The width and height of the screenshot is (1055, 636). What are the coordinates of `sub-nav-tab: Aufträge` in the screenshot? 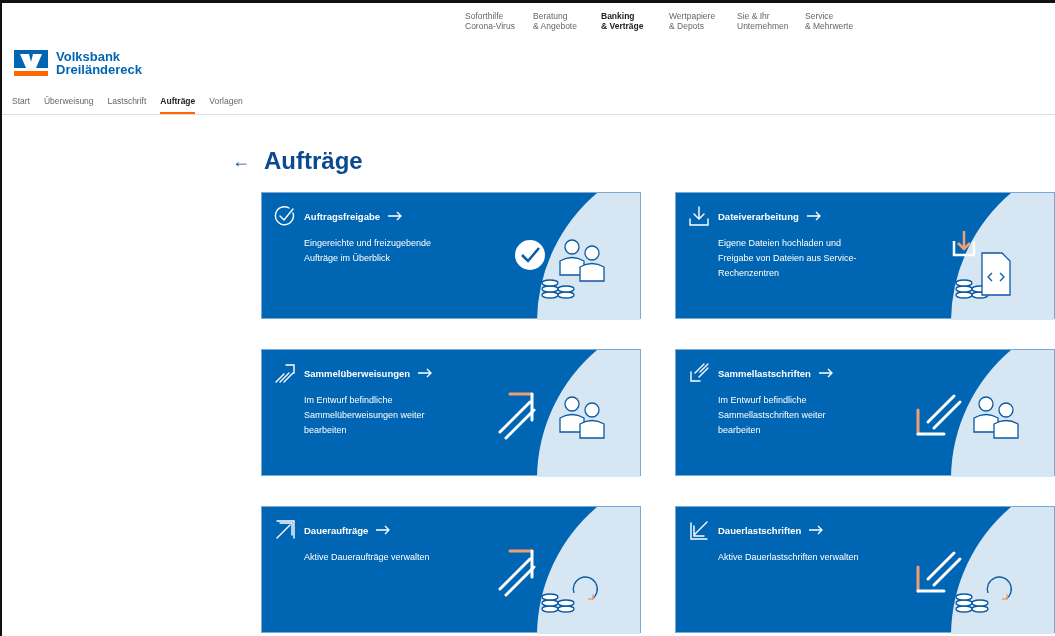 It's located at (178, 105).